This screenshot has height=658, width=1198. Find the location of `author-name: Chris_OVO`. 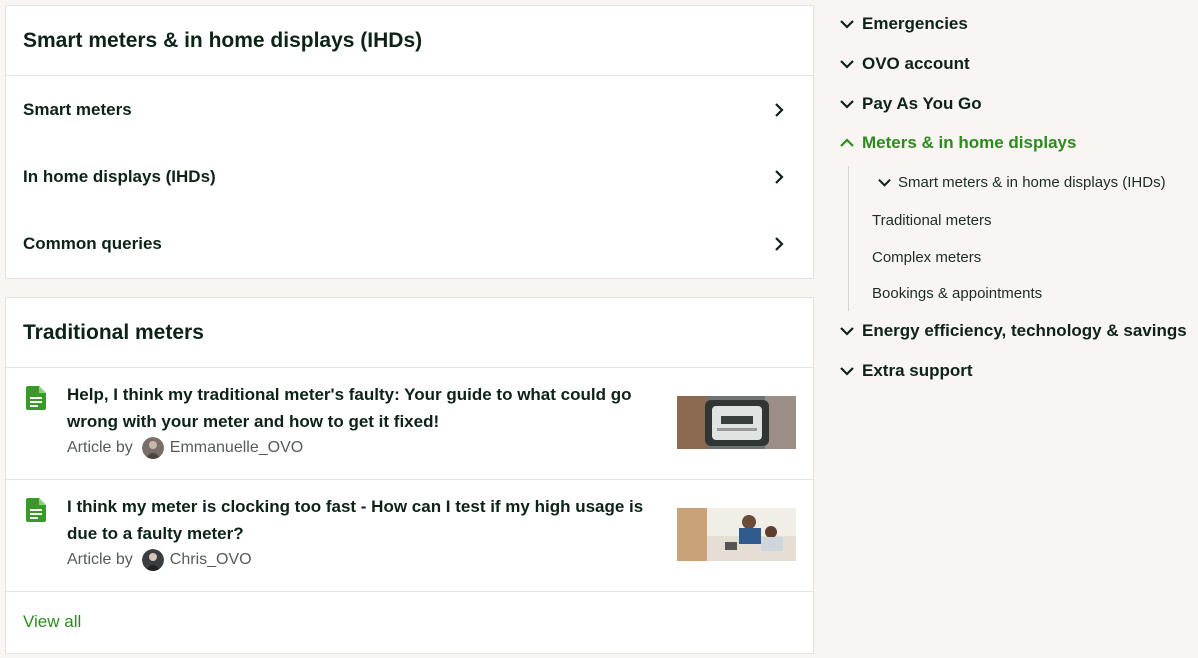

author-name: Chris_OVO is located at coordinates (211, 560).